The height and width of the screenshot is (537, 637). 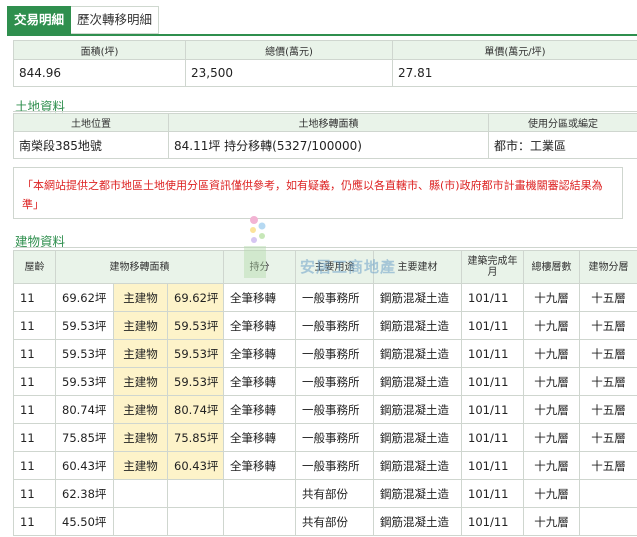 I want to click on total-price-header: 總價(萬元), so click(x=289, y=50).